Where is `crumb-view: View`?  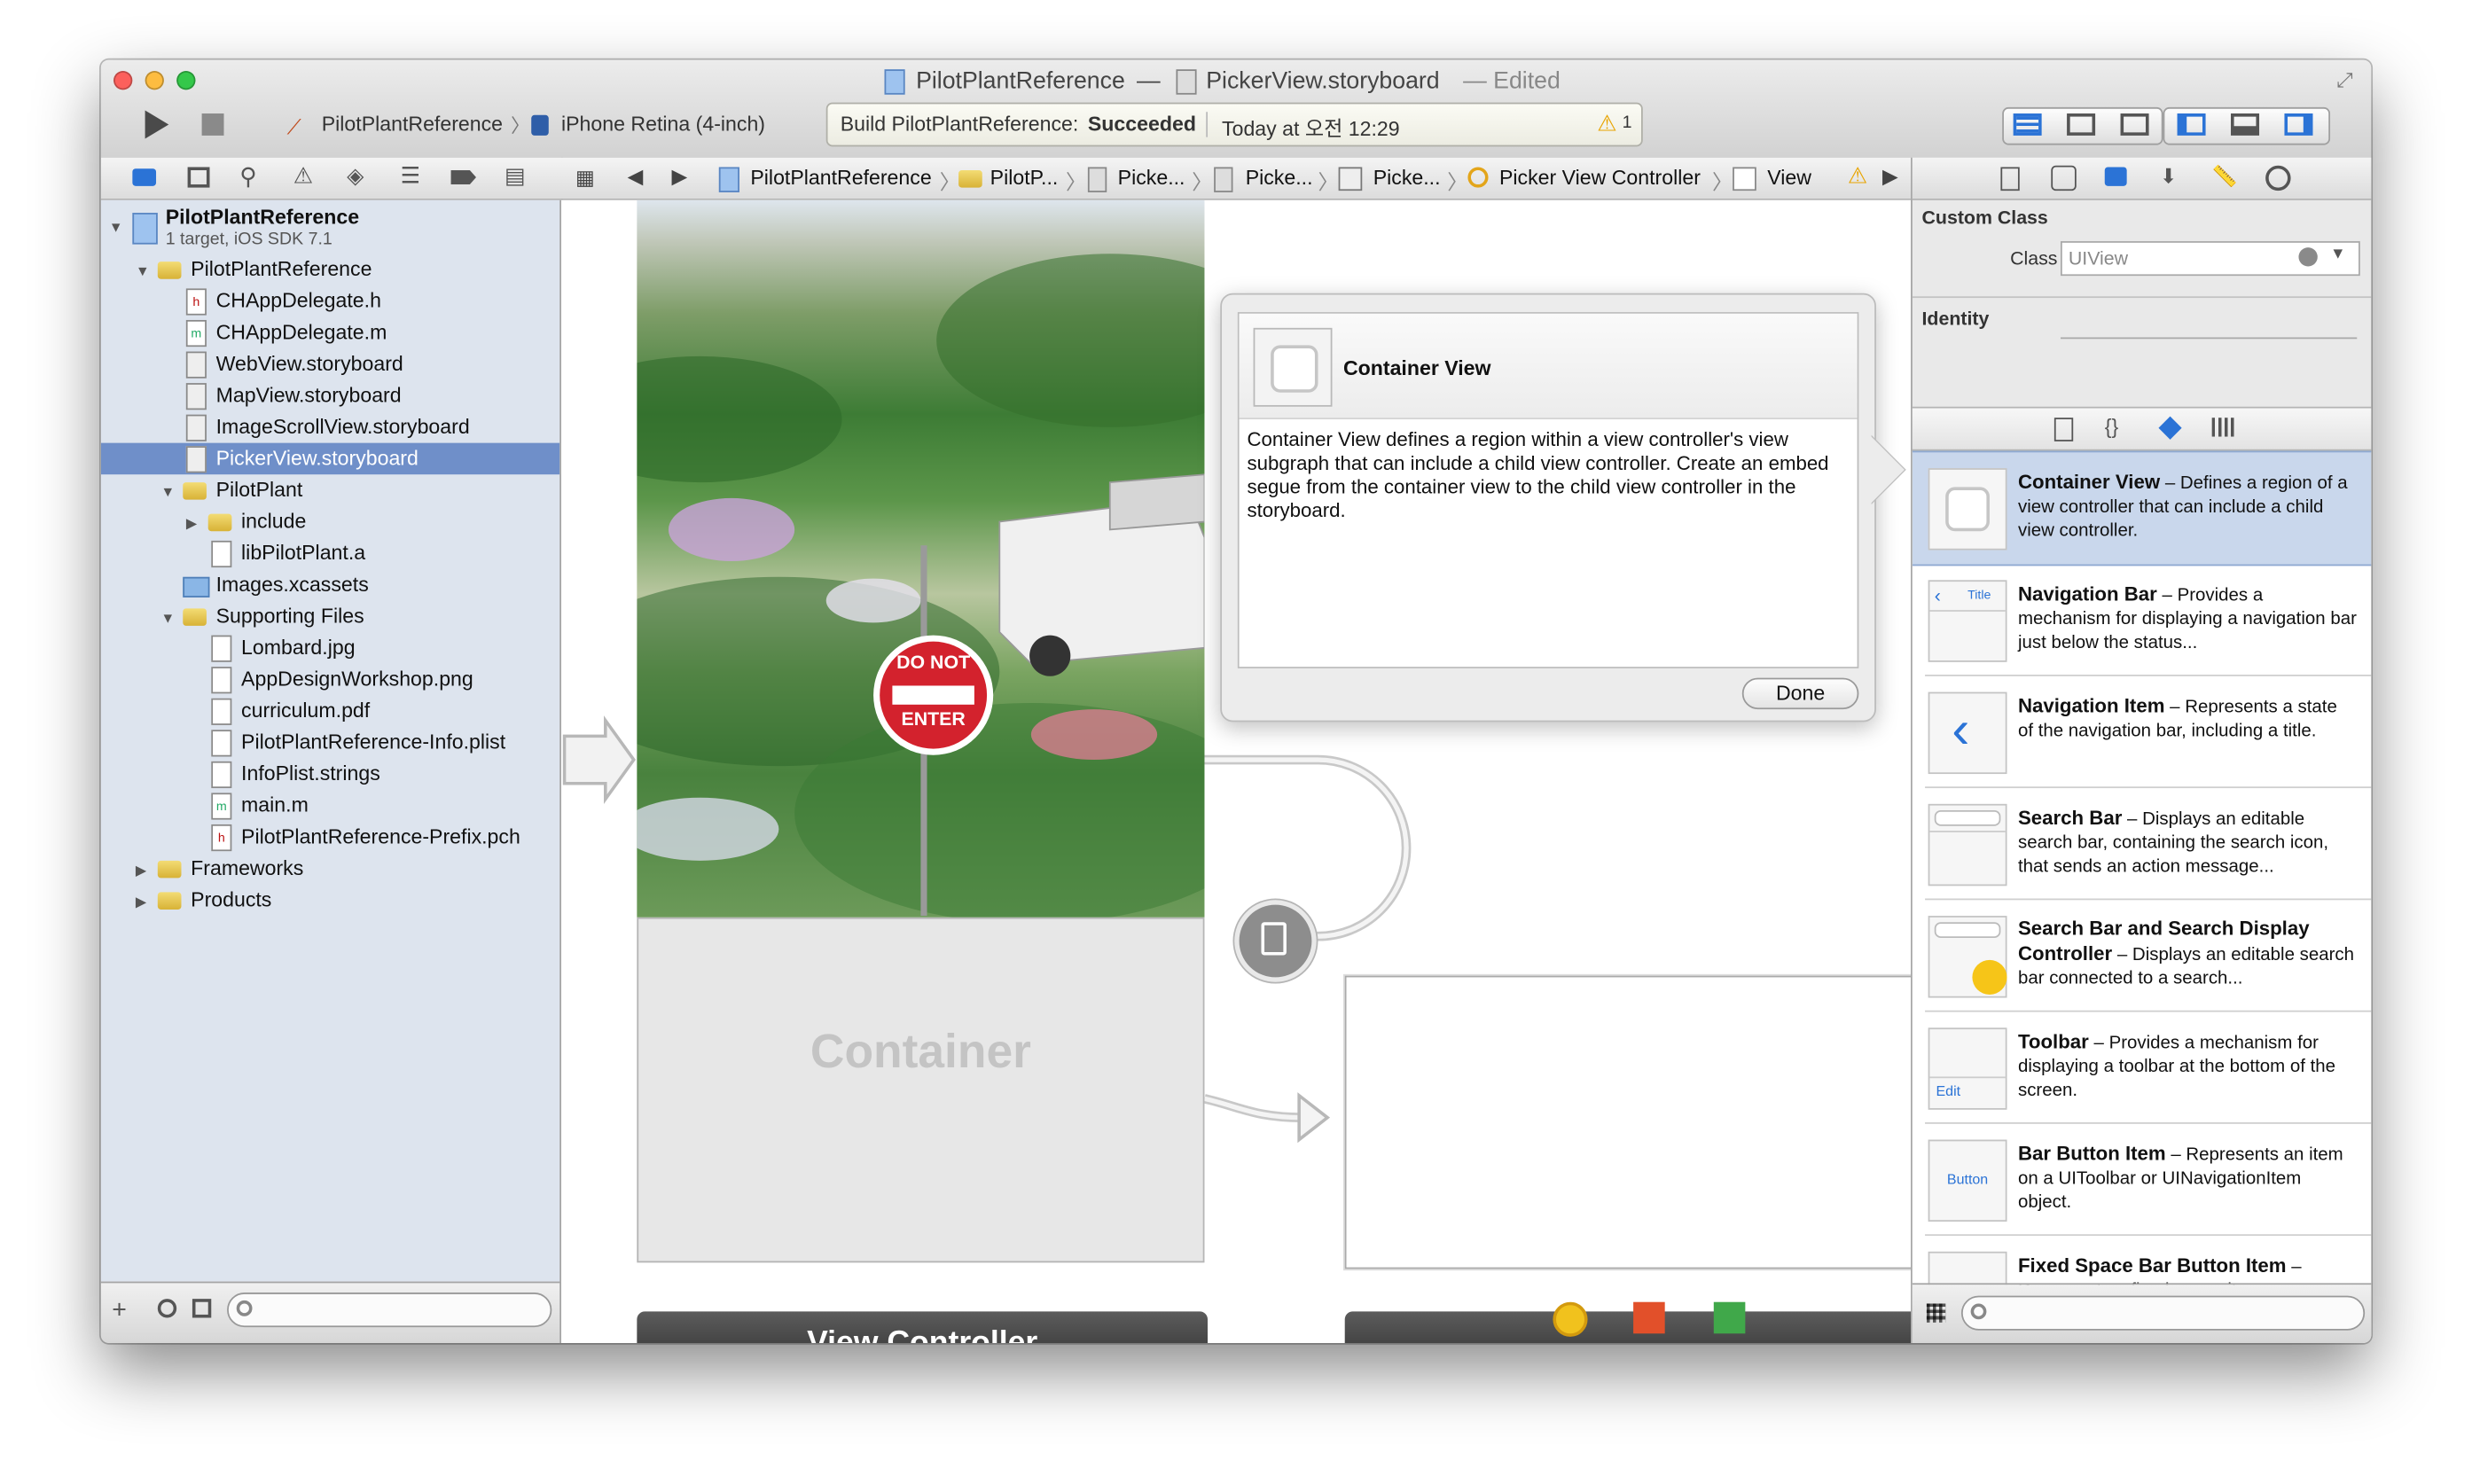
crumb-view: View is located at coordinates (1789, 178).